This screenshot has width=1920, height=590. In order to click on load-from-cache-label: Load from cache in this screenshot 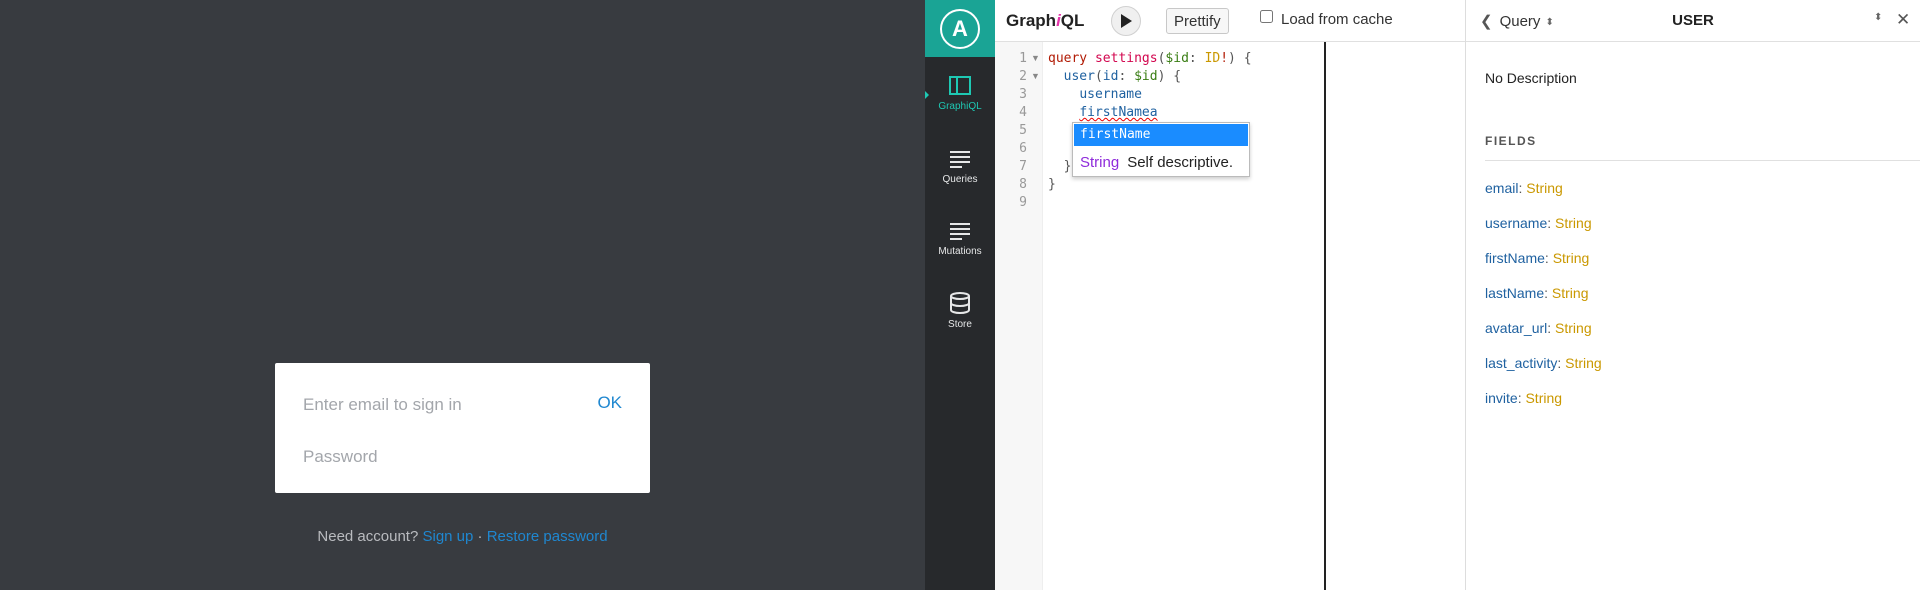, I will do `click(1337, 19)`.